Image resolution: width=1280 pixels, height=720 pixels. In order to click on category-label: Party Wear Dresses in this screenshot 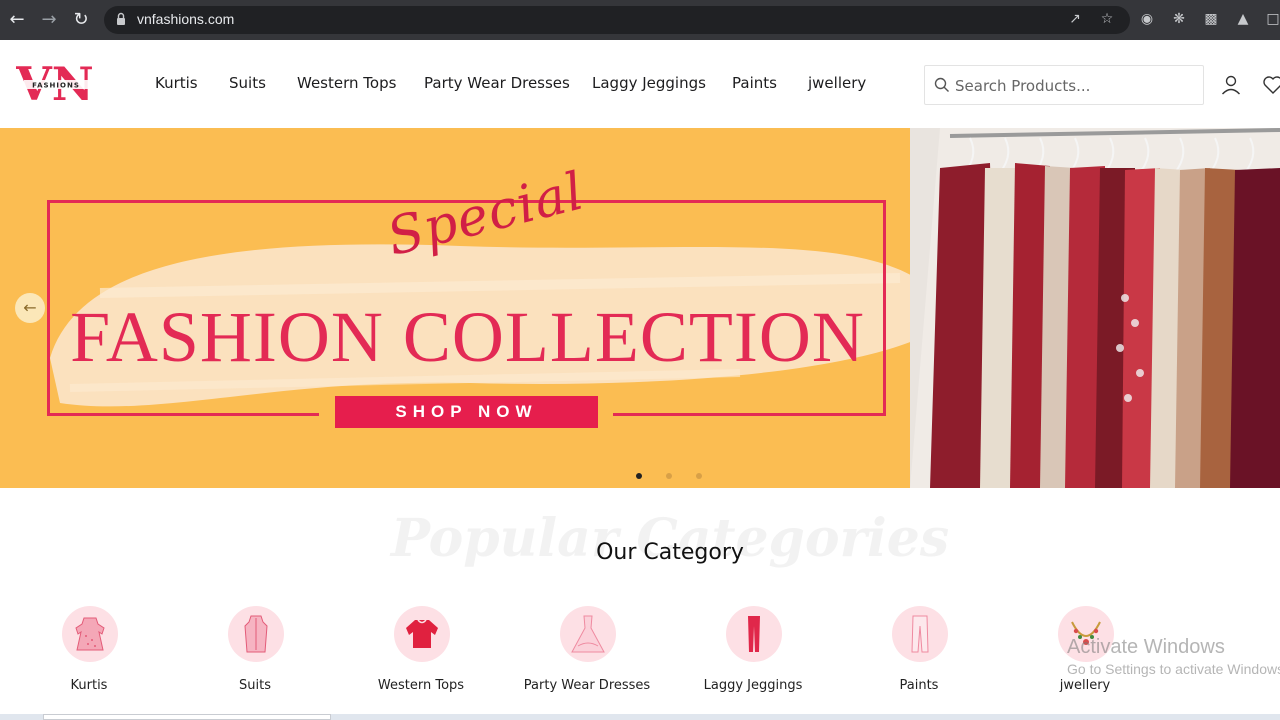, I will do `click(587, 685)`.